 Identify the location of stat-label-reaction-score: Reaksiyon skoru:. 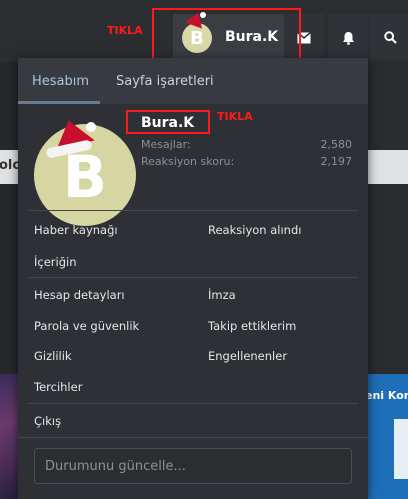
(188, 161).